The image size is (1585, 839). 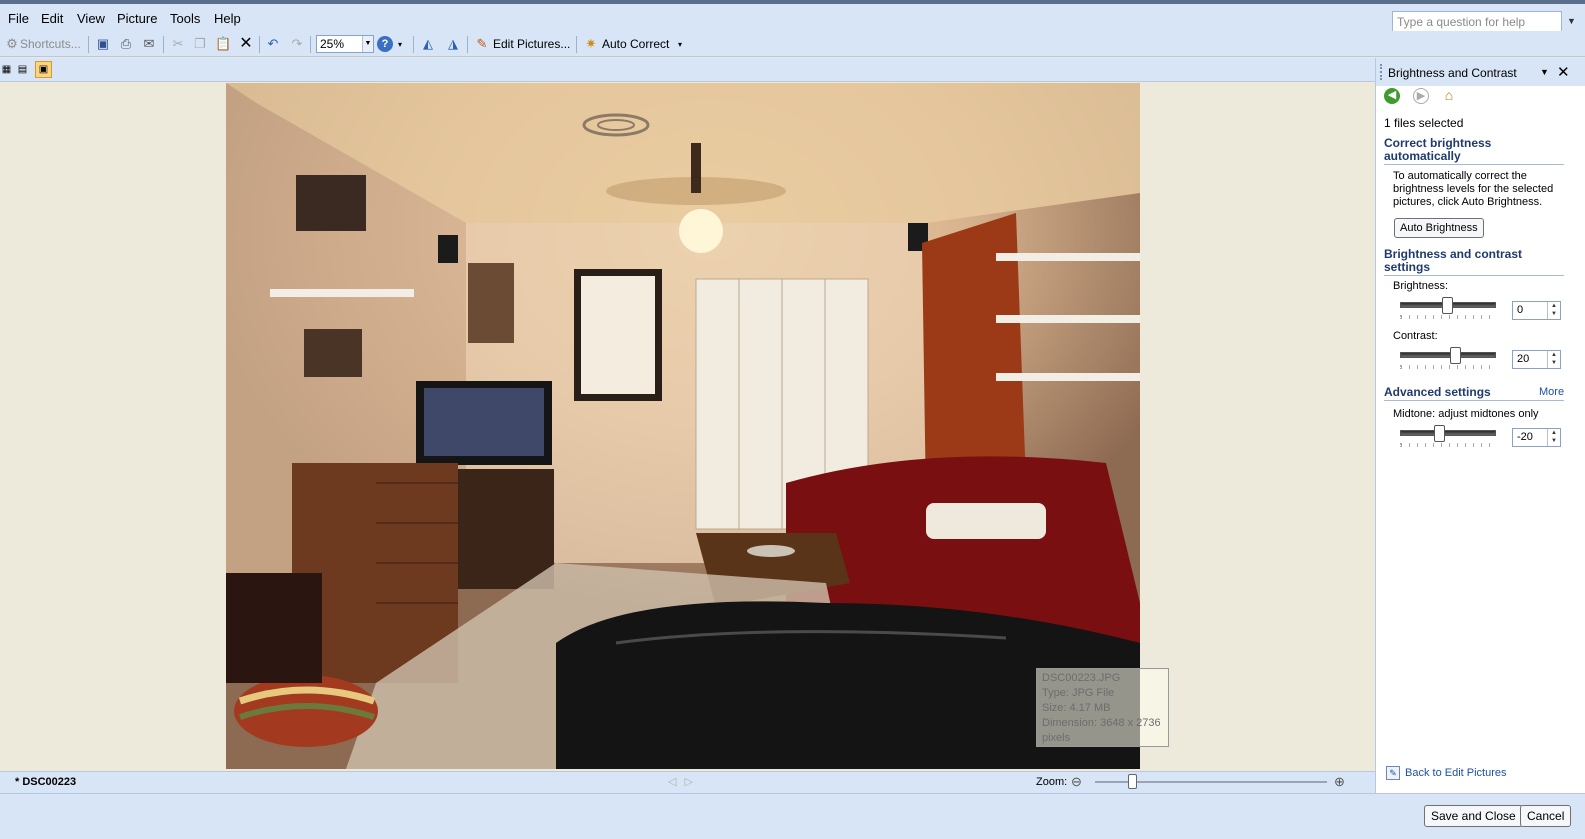 What do you see at coordinates (1052, 782) in the screenshot?
I see `zoom-label: Zoom:` at bounding box center [1052, 782].